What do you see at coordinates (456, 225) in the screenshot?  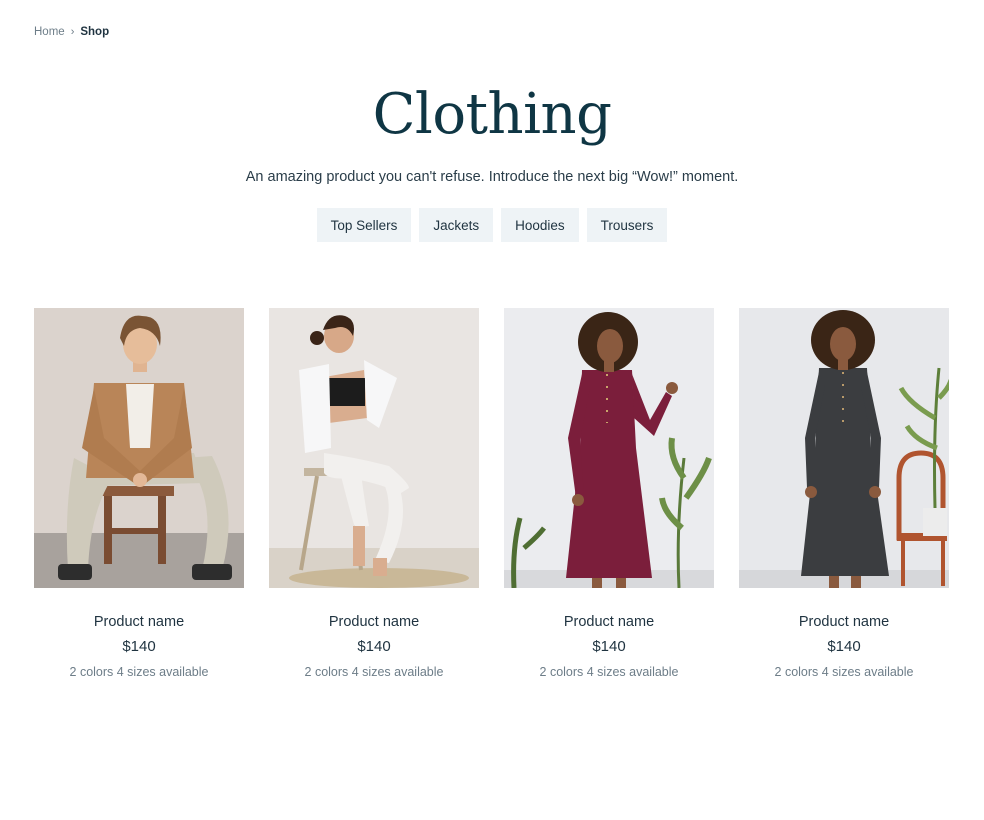 I see `filter-jackets-button: Jackets` at bounding box center [456, 225].